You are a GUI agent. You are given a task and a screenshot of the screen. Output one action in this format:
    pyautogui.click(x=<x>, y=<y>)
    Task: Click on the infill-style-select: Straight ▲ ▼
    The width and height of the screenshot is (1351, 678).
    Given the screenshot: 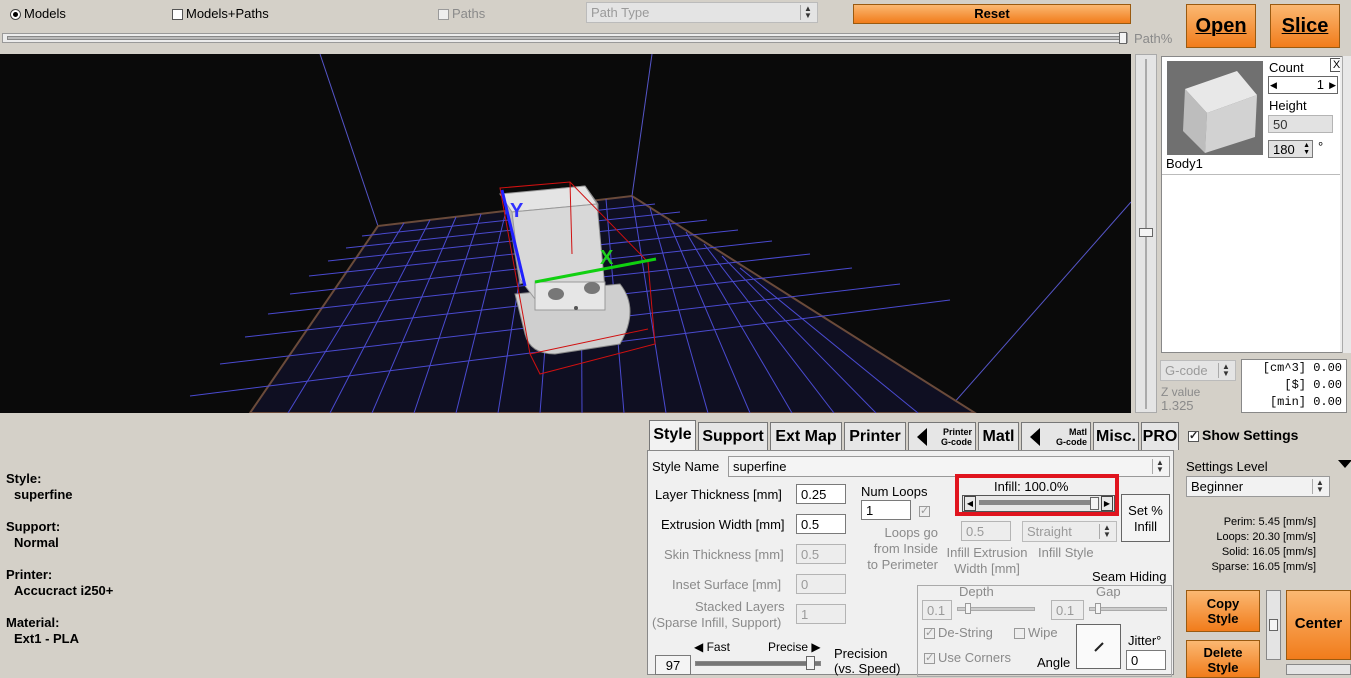 What is the action you would take?
    pyautogui.click(x=1069, y=531)
    